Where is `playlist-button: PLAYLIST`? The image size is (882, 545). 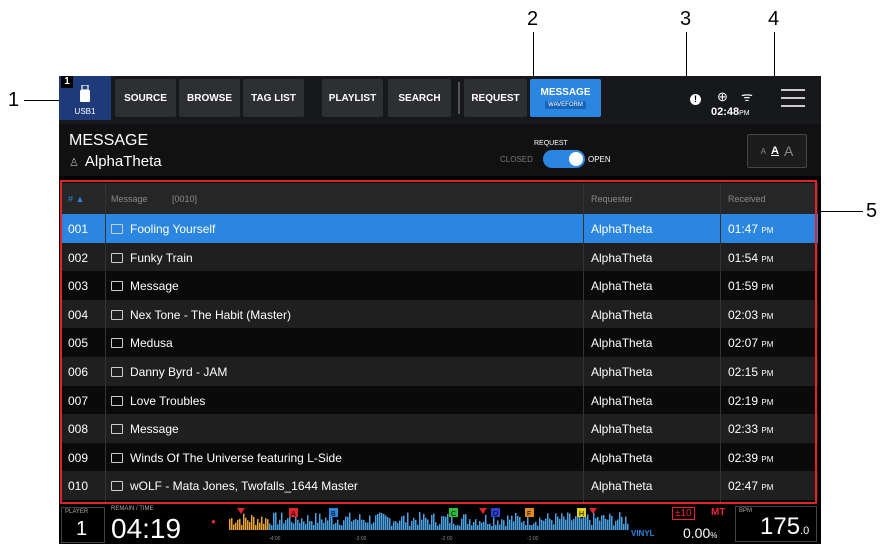 playlist-button: PLAYLIST is located at coordinates (352, 98).